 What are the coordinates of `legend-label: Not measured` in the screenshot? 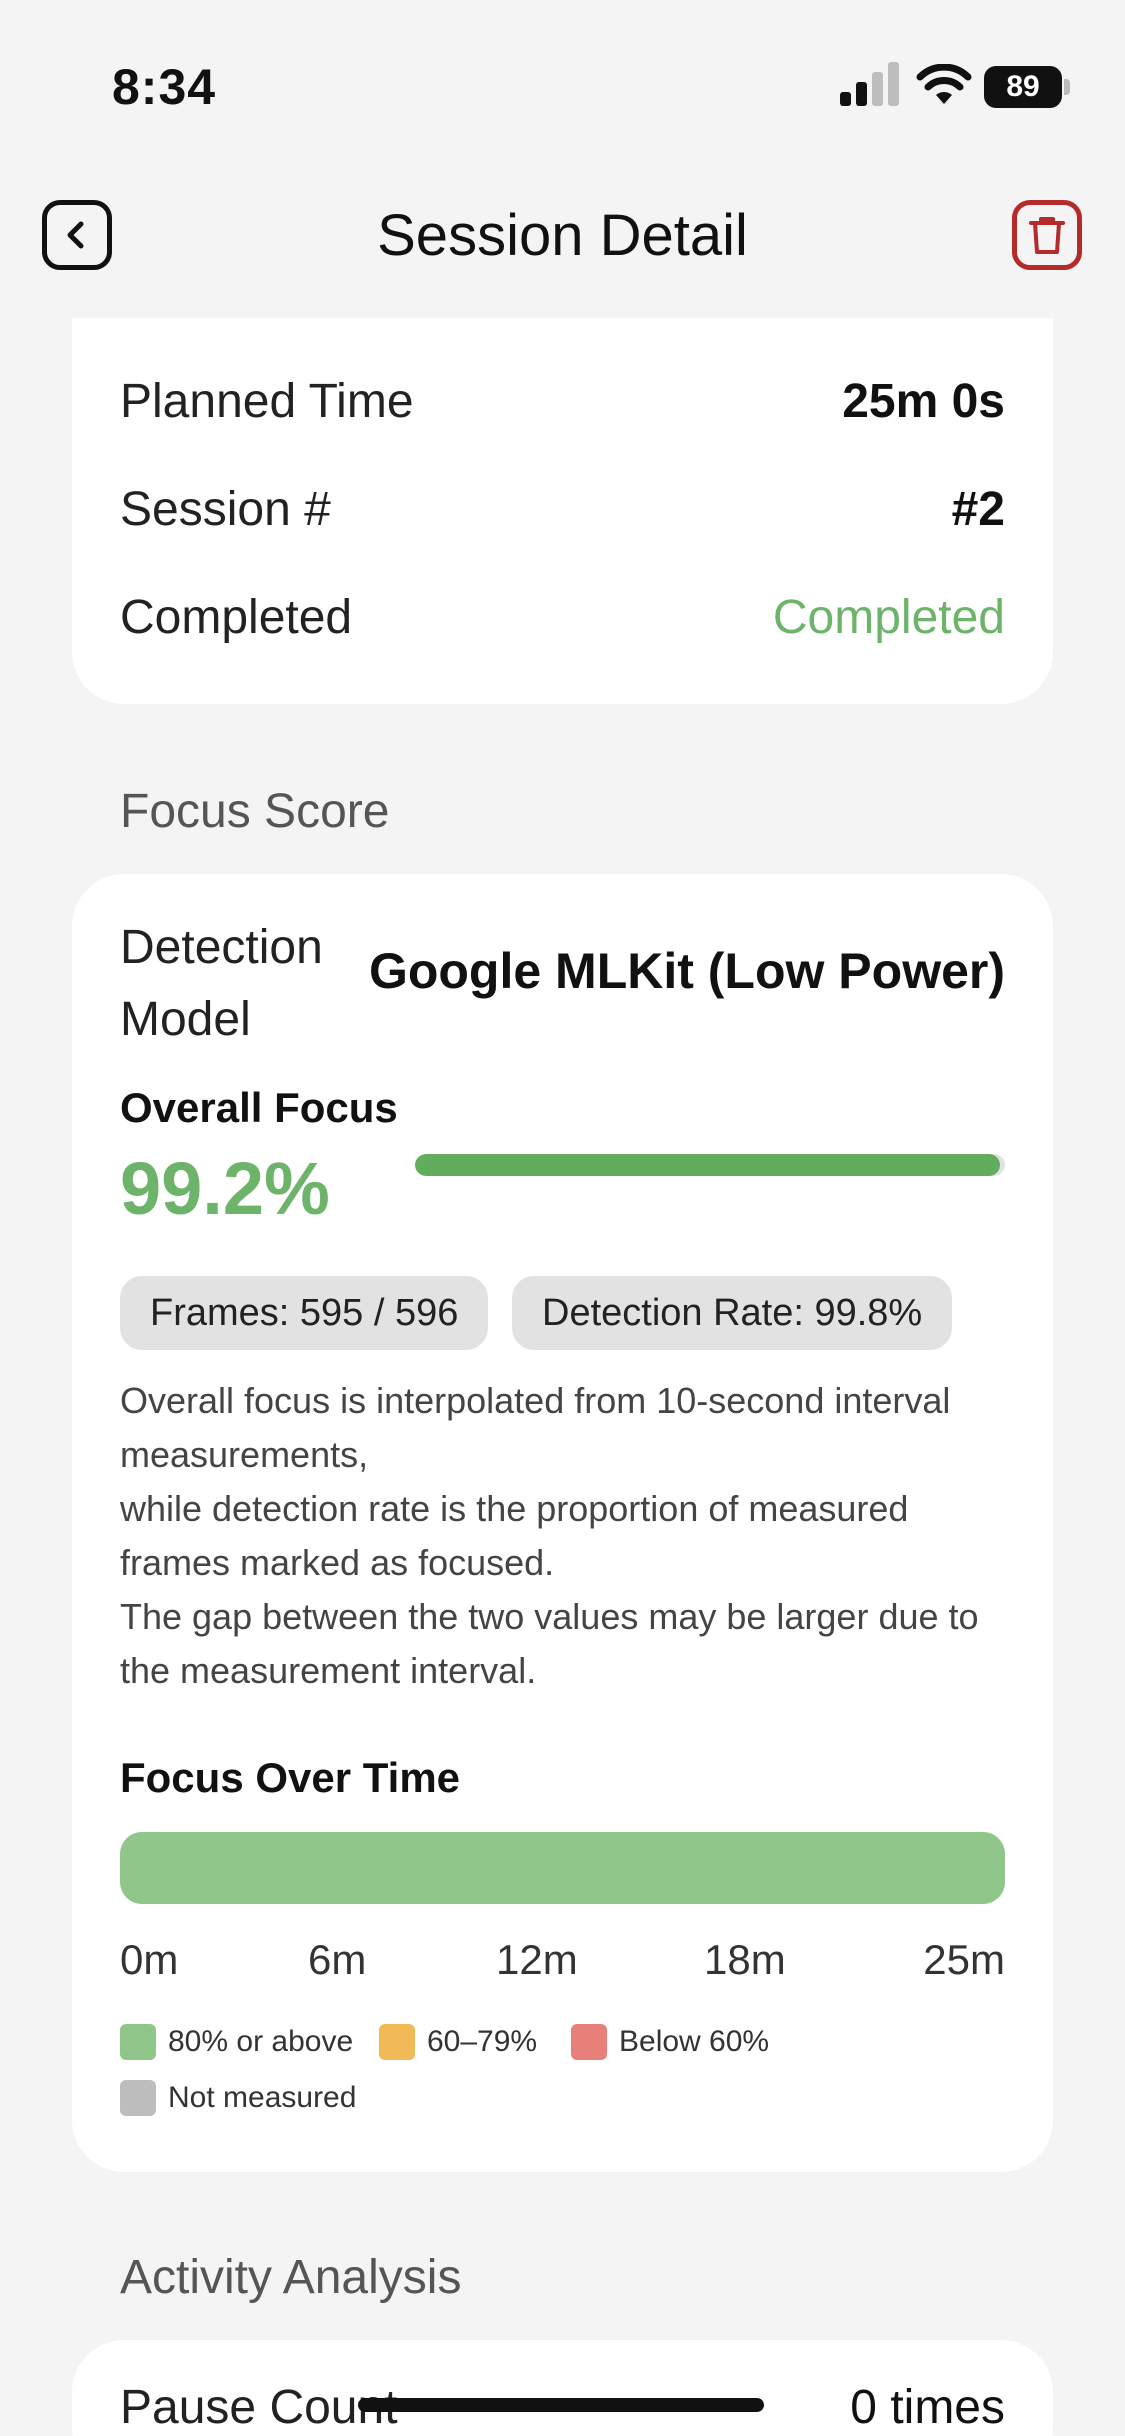 It's located at (262, 2097).